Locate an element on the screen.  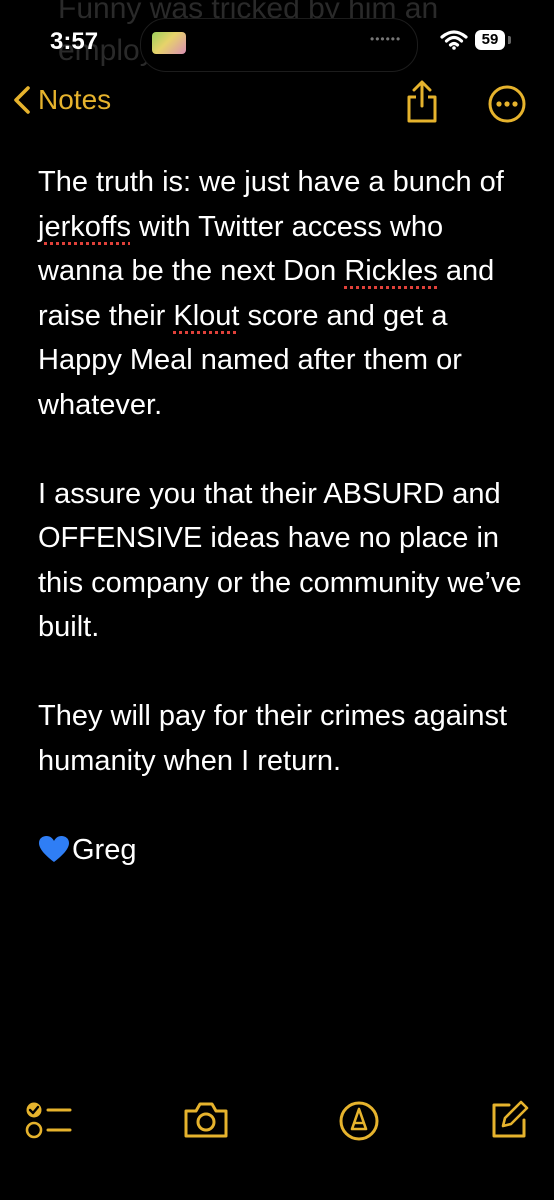
blue-heart-icon is located at coordinates (54, 848).